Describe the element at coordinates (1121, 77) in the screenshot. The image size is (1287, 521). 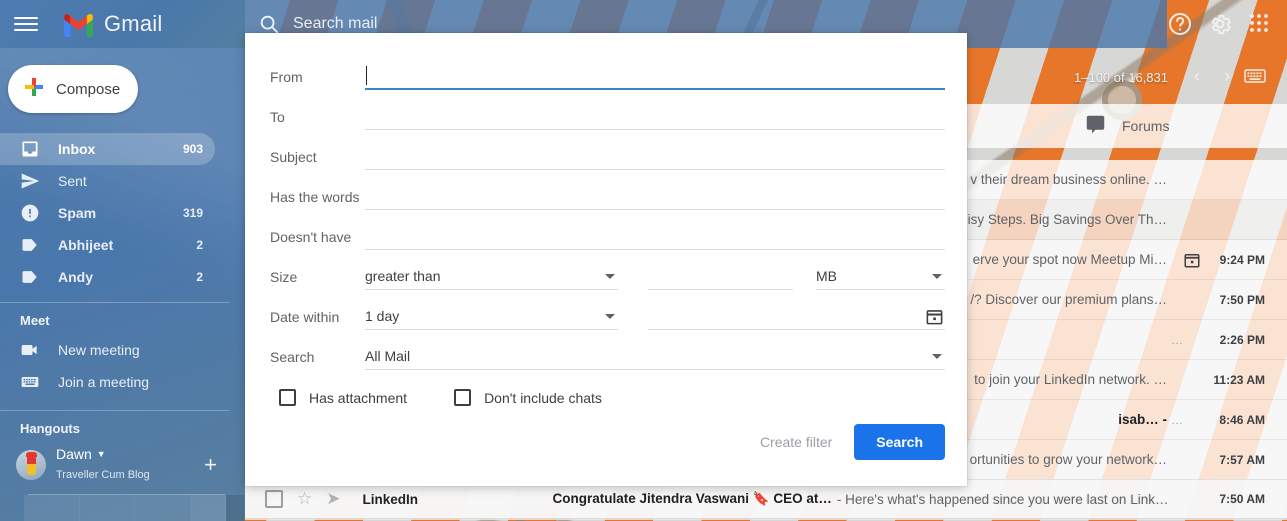
I see `pagination-range: 1–100 of 16,831` at that location.